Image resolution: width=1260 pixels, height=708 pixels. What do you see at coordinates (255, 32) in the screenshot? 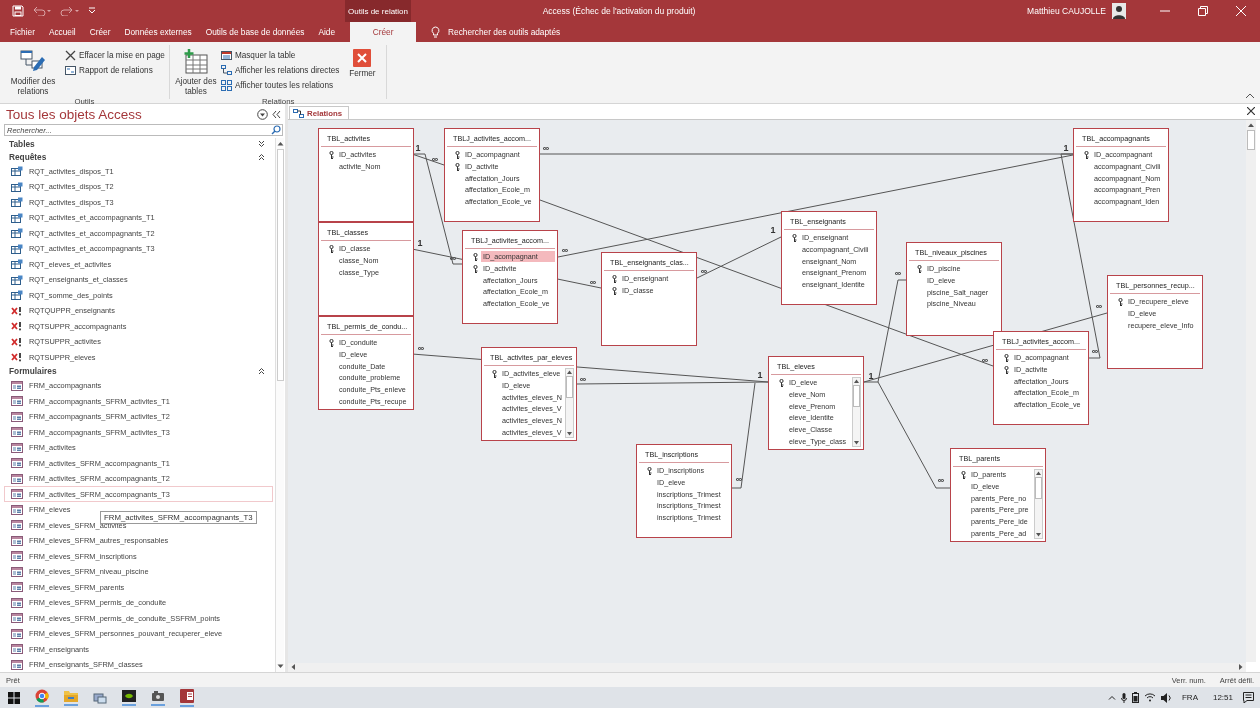
I see `ribbon-tab: Outils de base de données` at bounding box center [255, 32].